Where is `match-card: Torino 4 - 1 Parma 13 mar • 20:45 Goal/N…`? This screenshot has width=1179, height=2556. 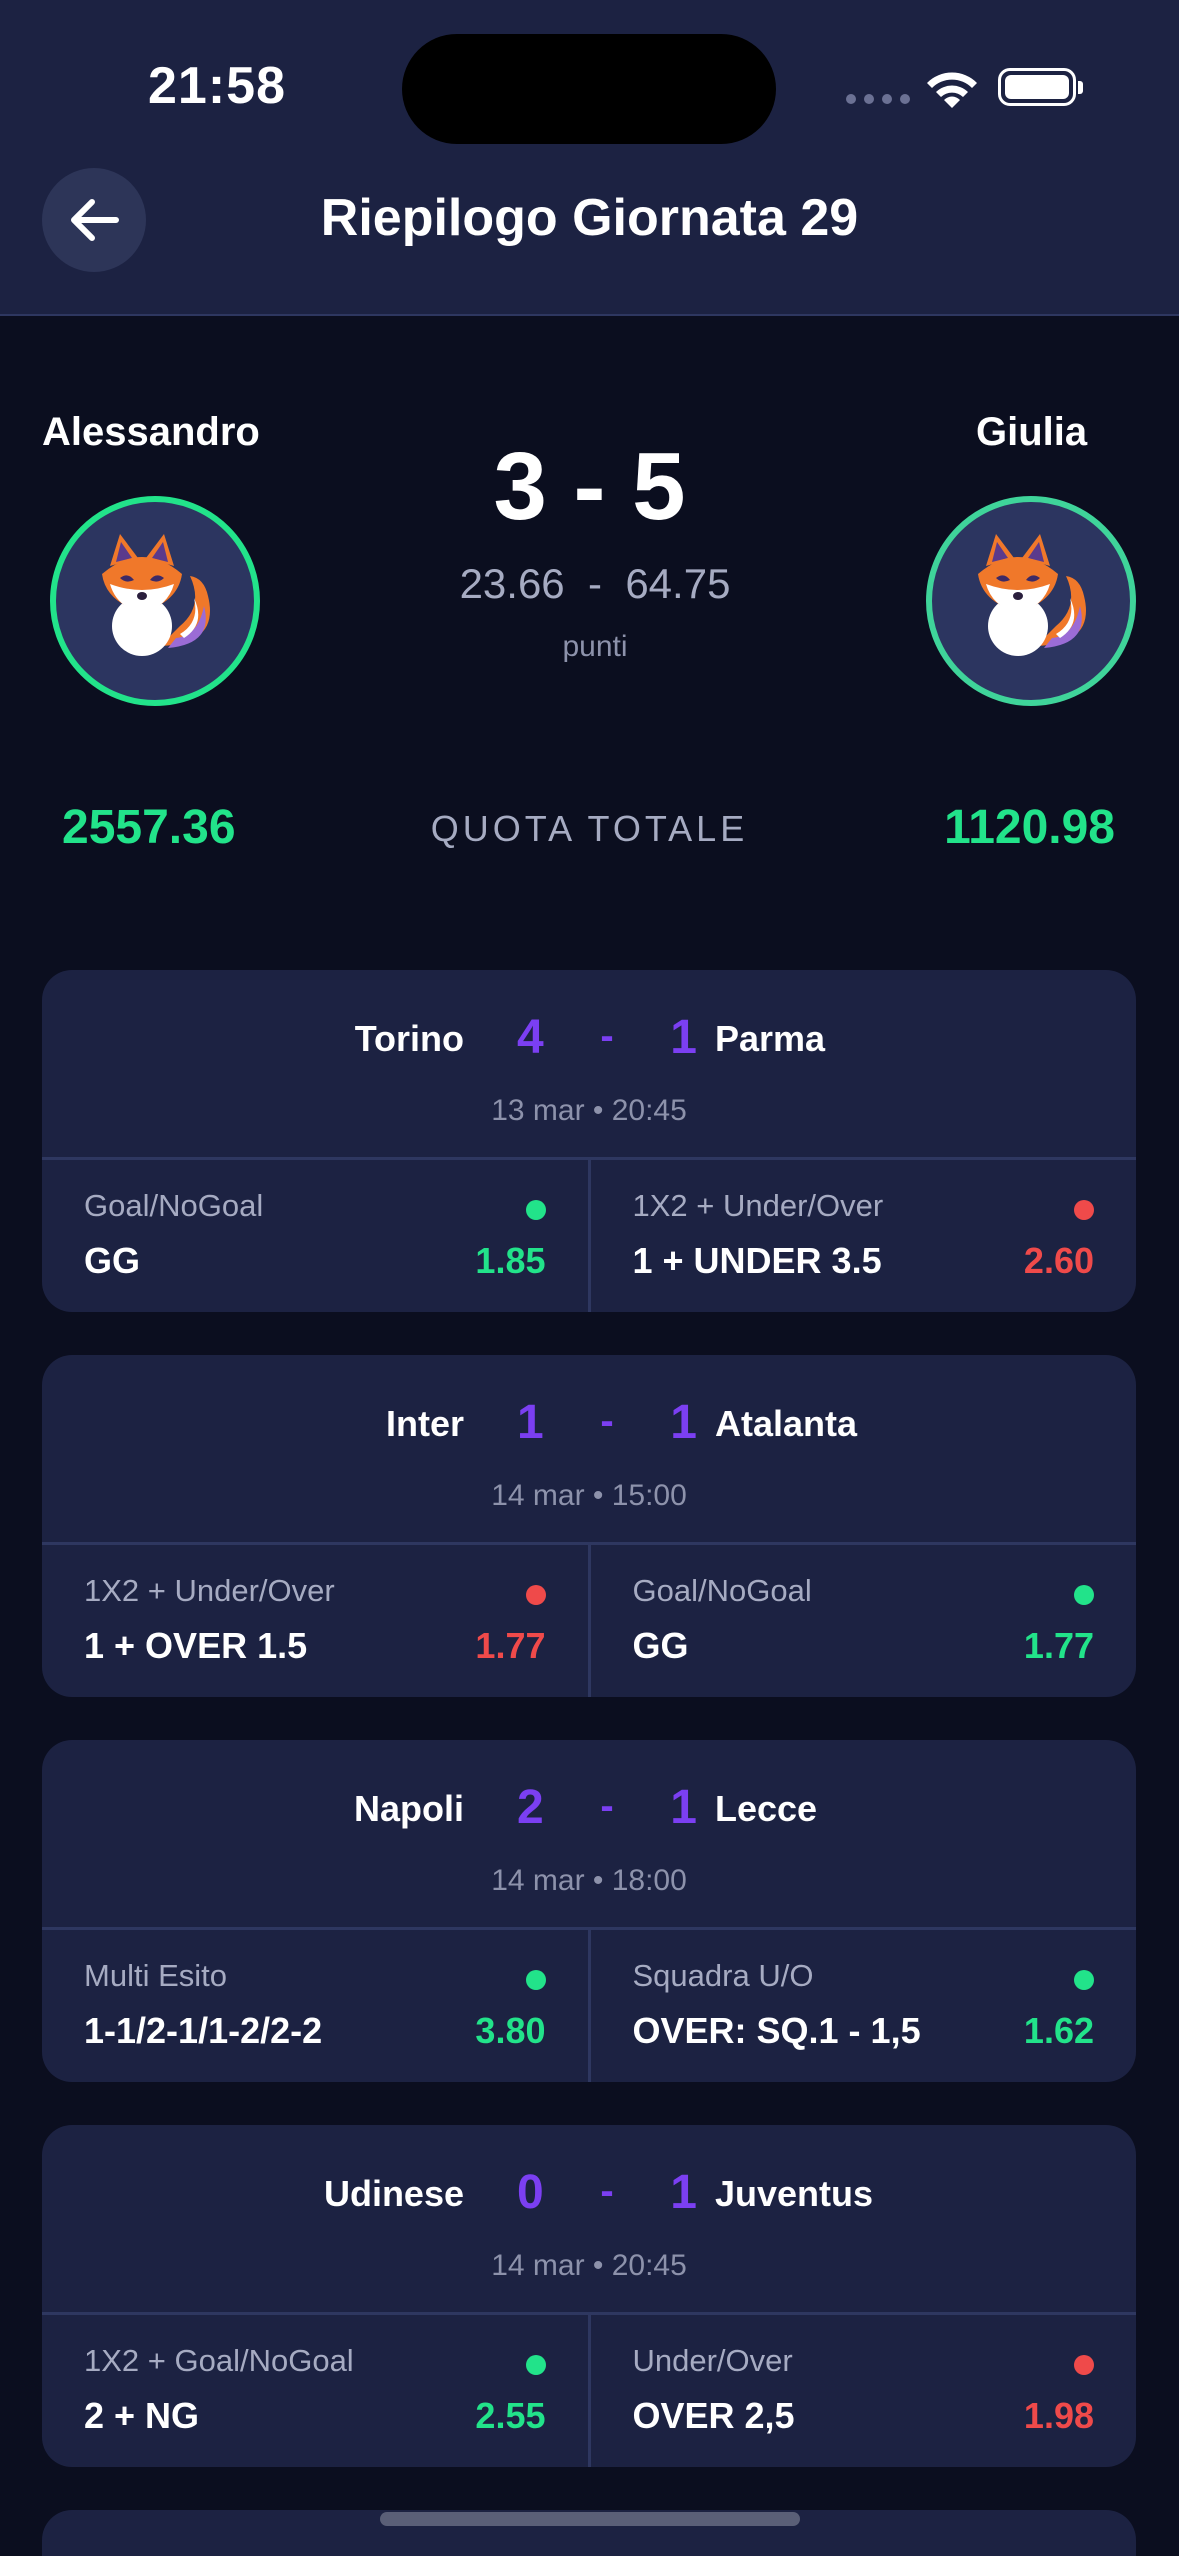
match-card: Torino 4 - 1 Parma 13 mar • 20:45 Goal/N… is located at coordinates (589, 1141).